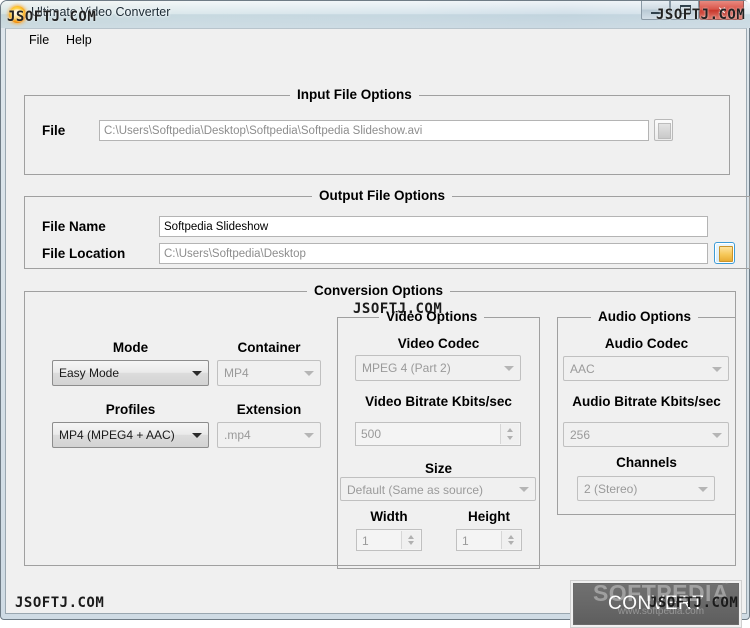  Describe the element at coordinates (54, 130) in the screenshot. I see `file-label: File` at that location.